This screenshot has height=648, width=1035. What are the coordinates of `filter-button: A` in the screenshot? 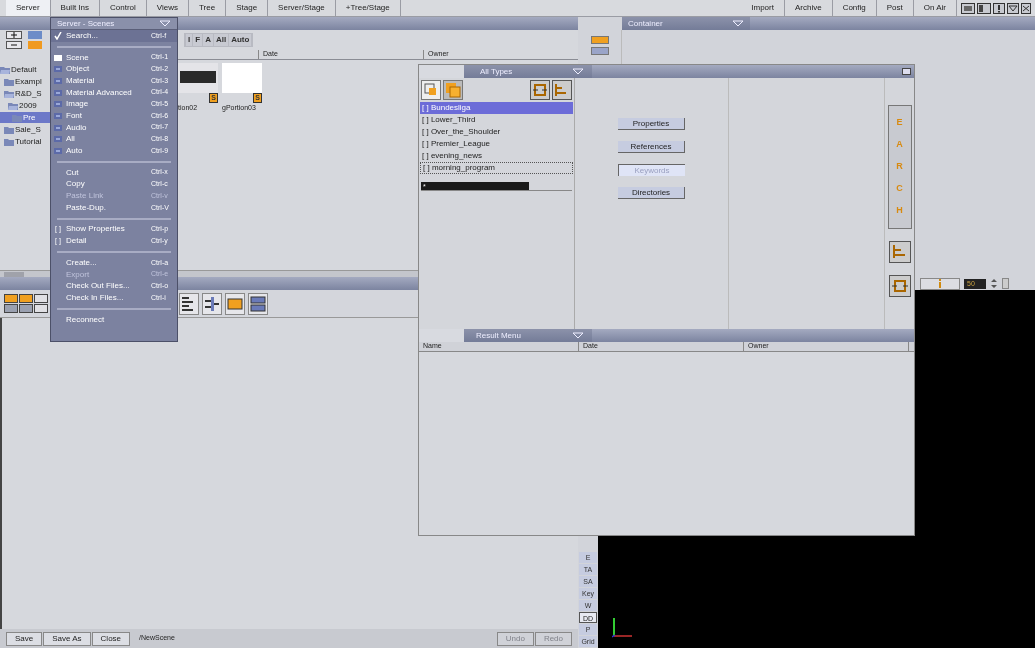 It's located at (208, 40).